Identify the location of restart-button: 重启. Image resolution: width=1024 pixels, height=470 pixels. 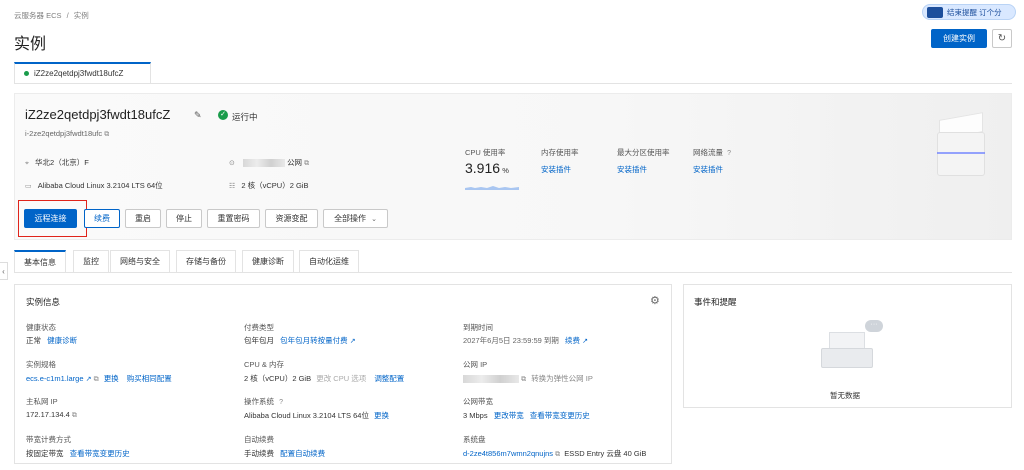
(143, 218).